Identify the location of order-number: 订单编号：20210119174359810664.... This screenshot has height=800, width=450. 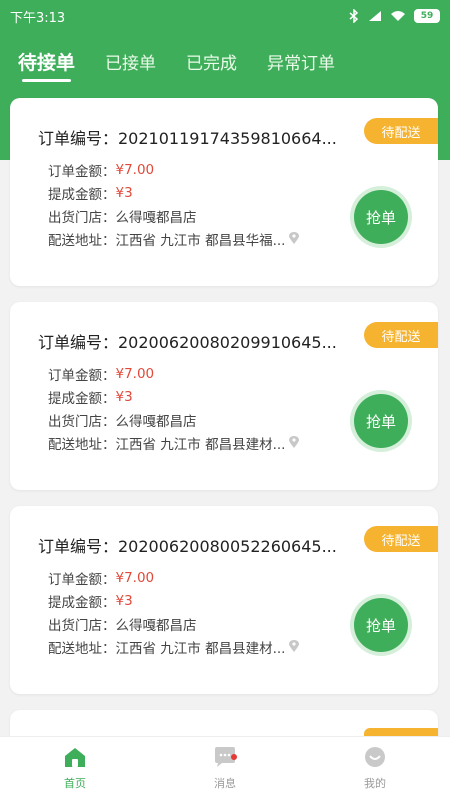
(187, 138).